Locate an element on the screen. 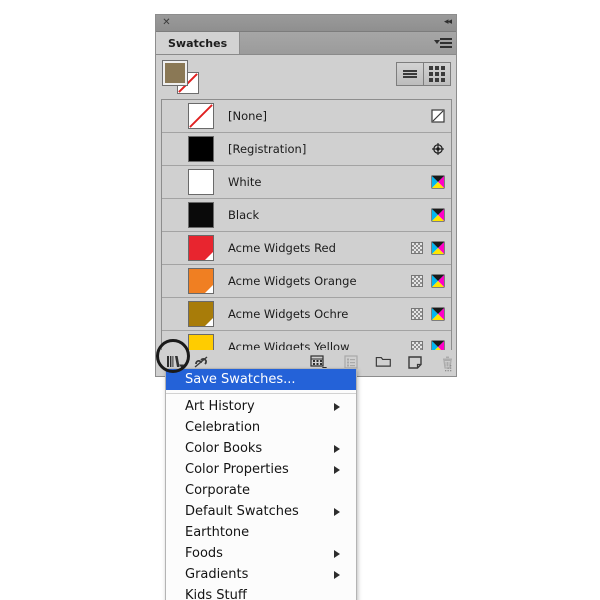  menu-item: Kids Stuff is located at coordinates (261, 592).